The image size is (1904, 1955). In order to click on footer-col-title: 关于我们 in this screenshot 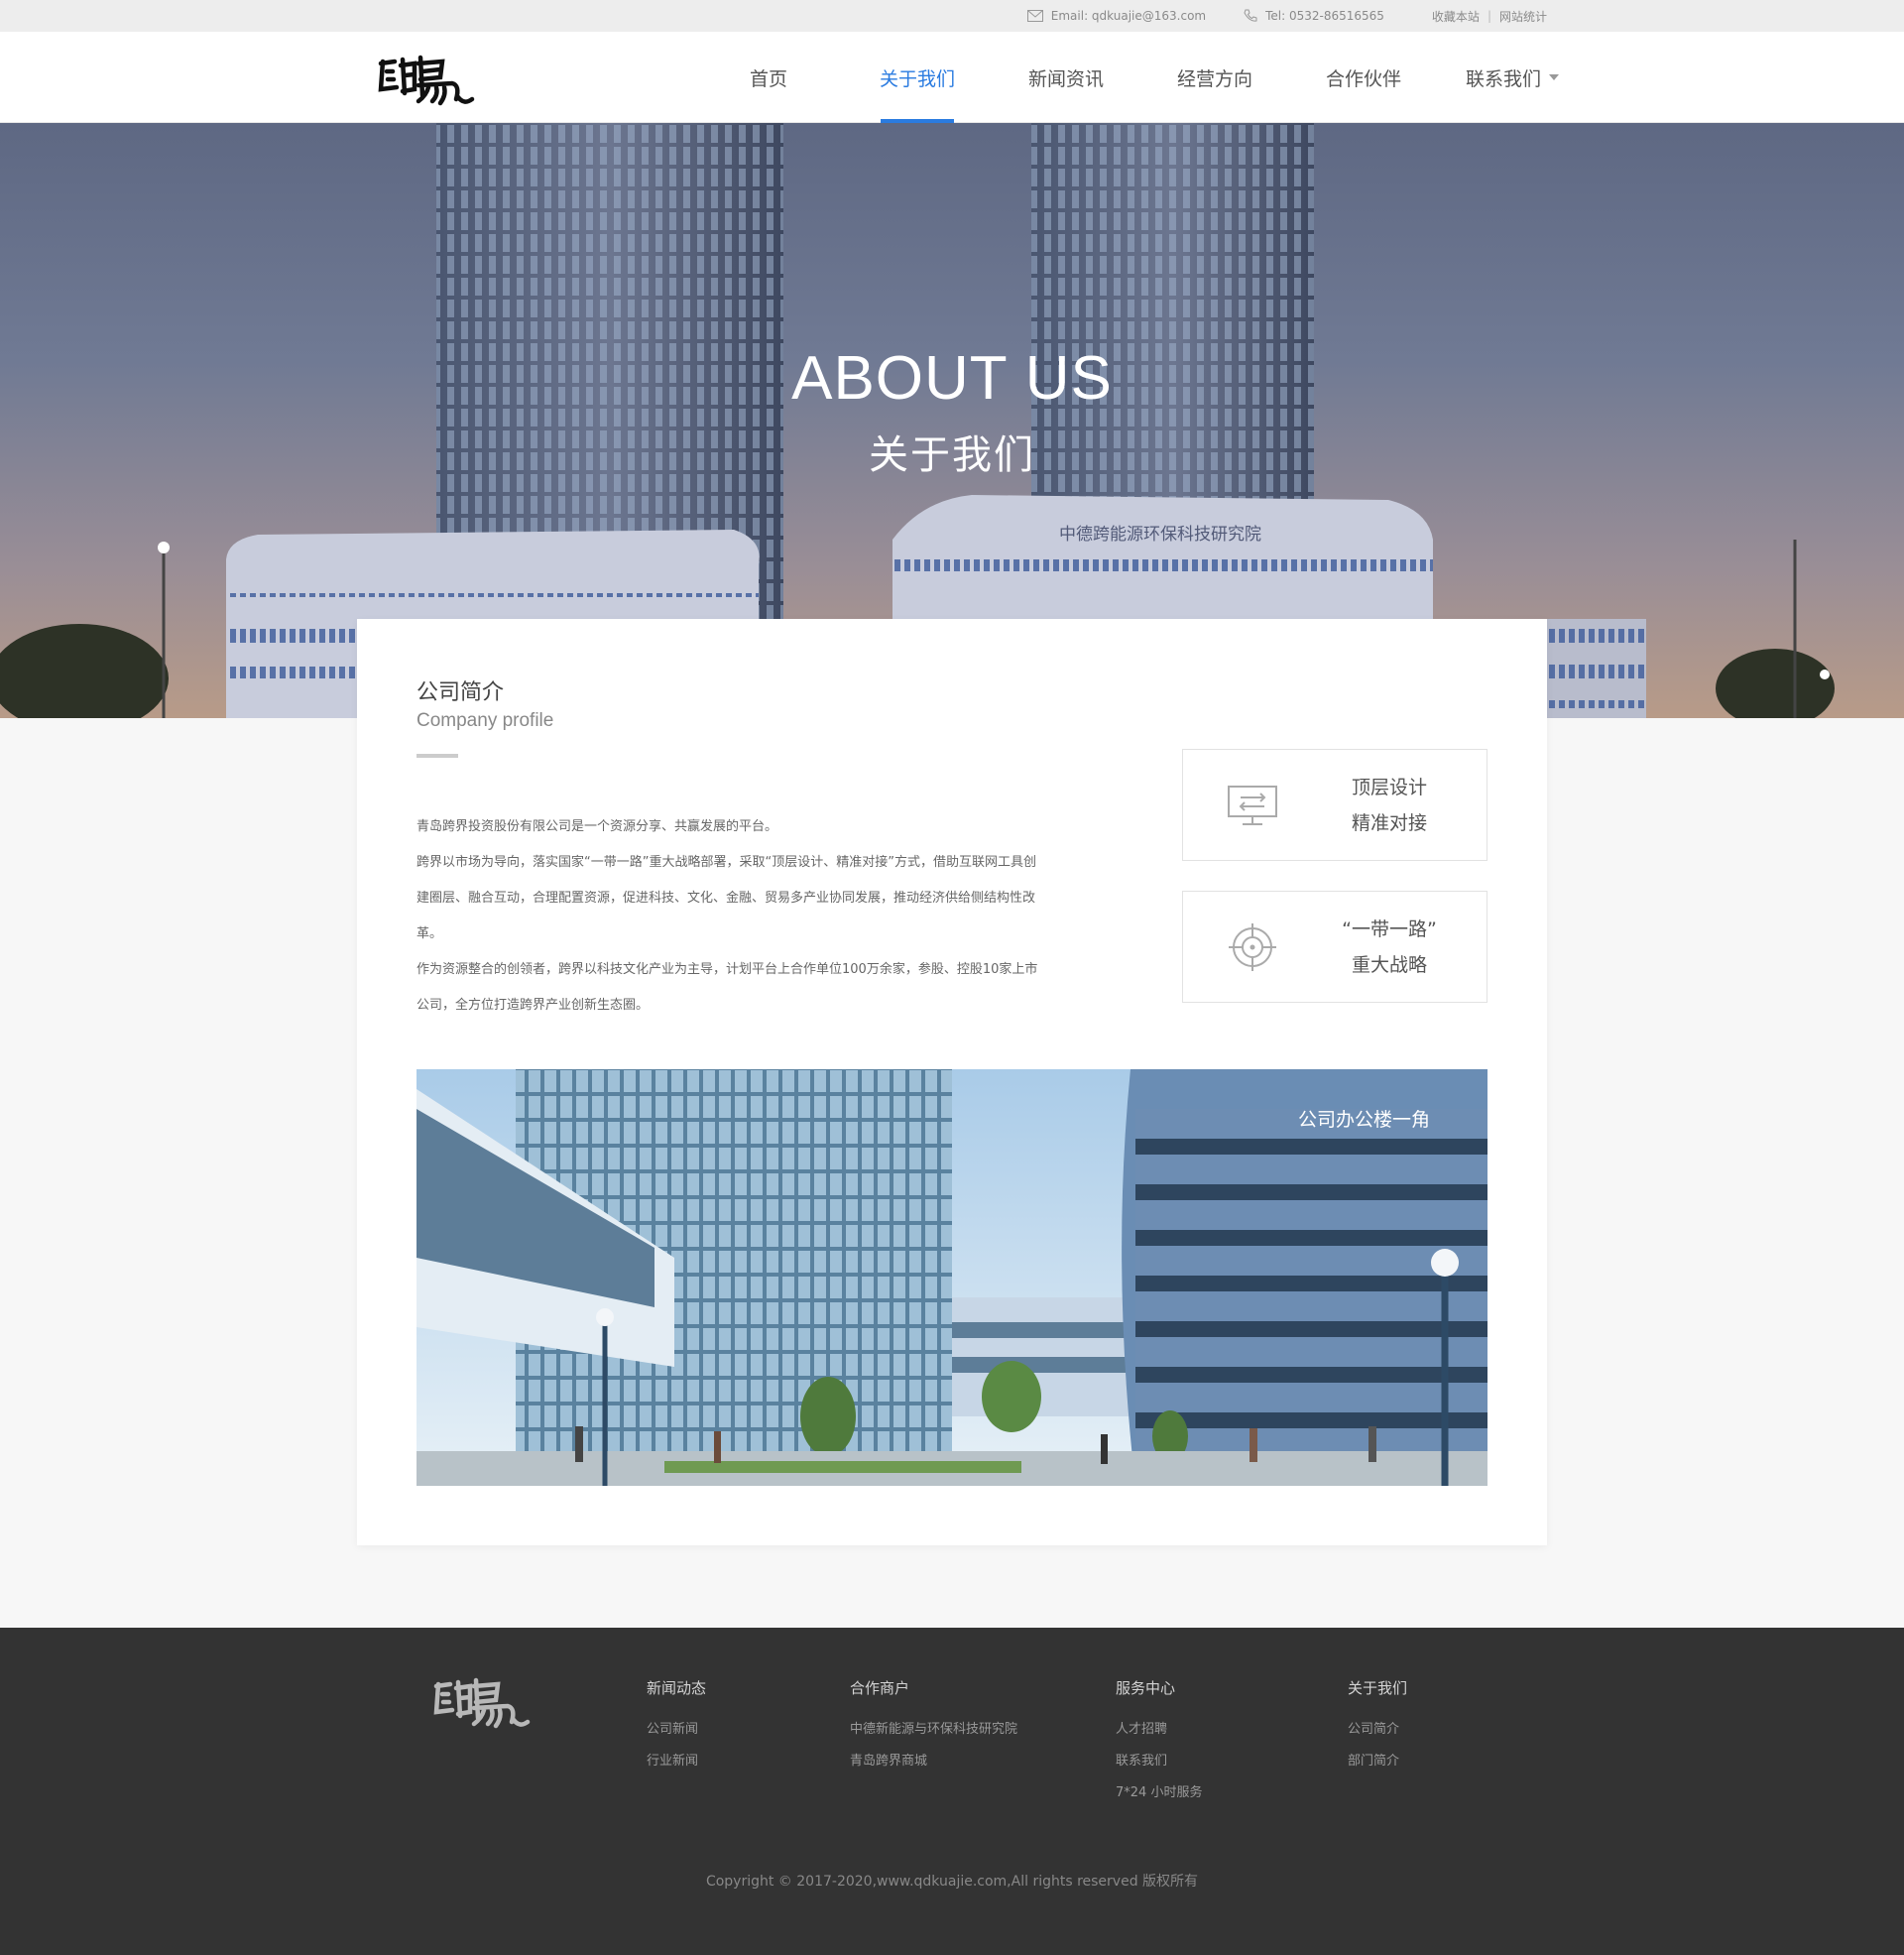, I will do `click(1378, 1688)`.